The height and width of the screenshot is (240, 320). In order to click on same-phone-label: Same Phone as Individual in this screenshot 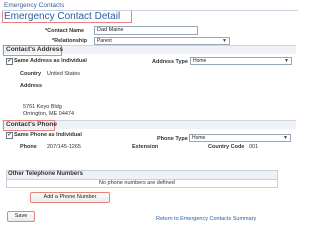, I will do `click(48, 135)`.